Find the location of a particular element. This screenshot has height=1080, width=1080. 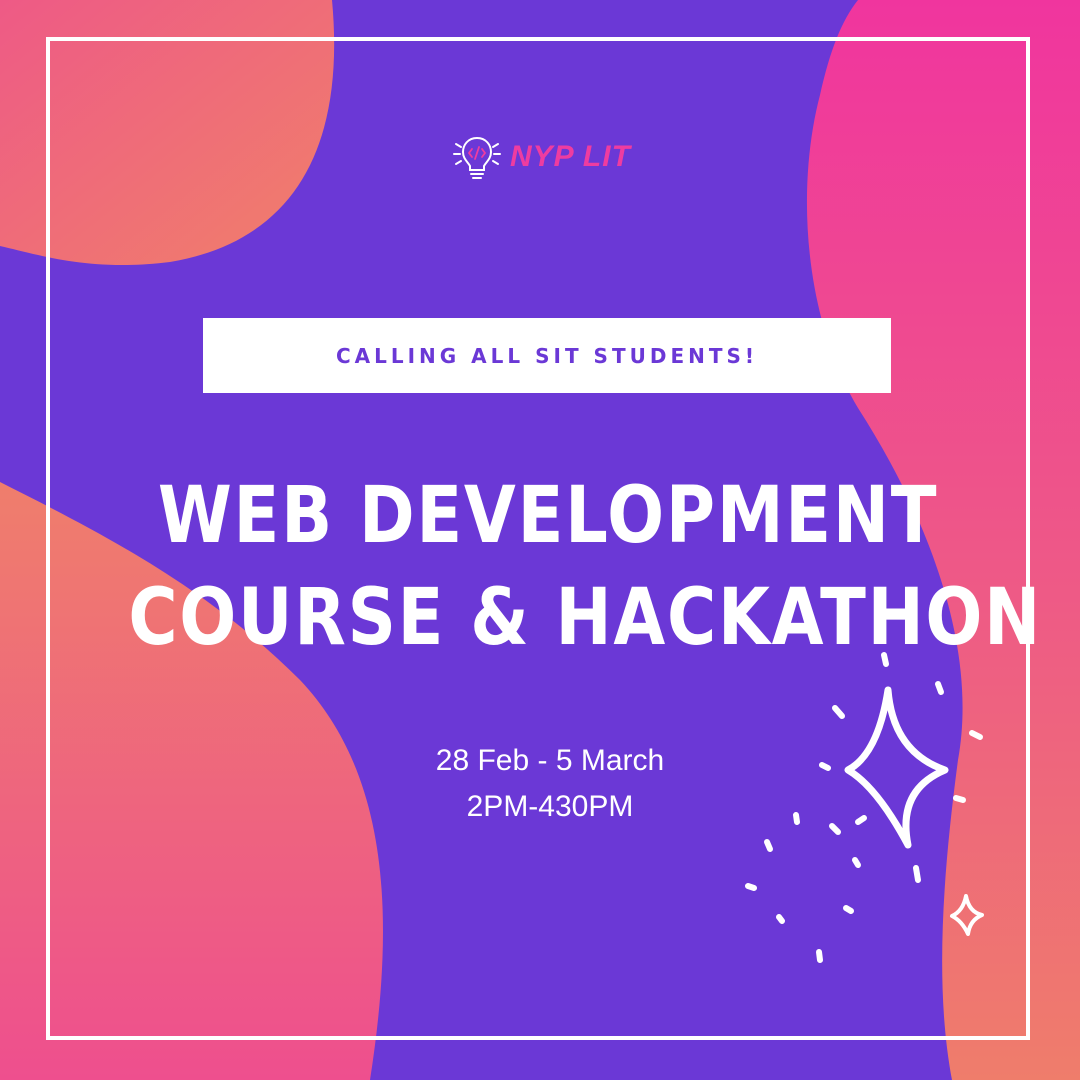

sparkle-decoration is located at coordinates (864, 807).